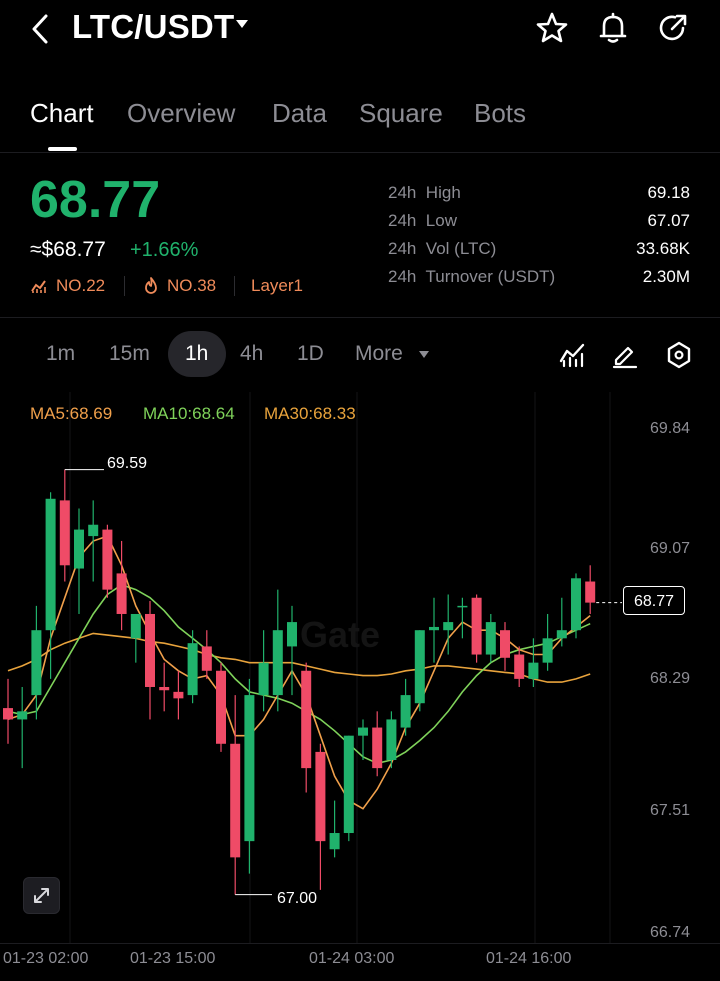  I want to click on price-change: +1.66%, so click(164, 250).